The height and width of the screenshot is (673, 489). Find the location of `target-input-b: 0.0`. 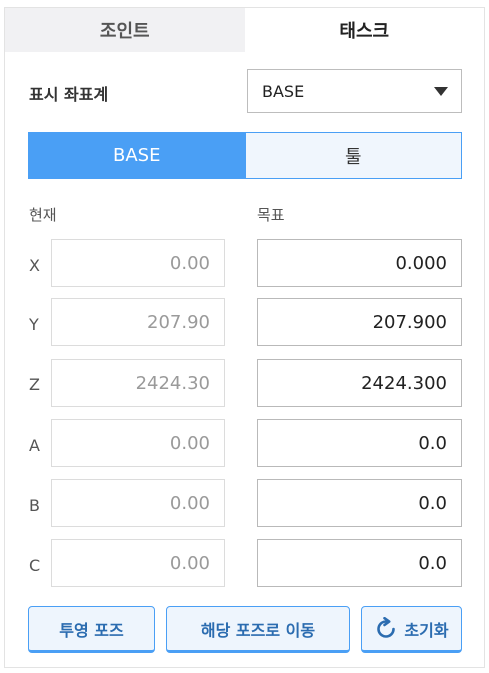

target-input-b: 0.0 is located at coordinates (359, 503).